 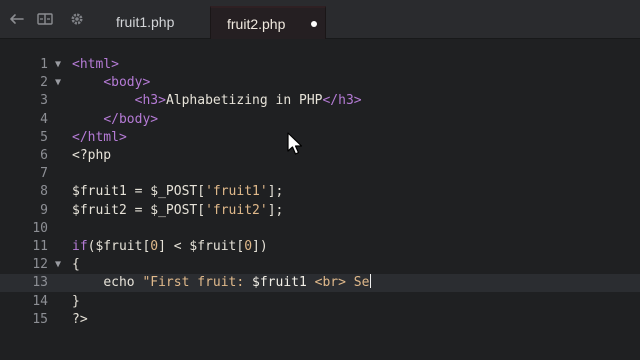 I want to click on tab-fruit1-php: fruit1.php, so click(x=154, y=22).